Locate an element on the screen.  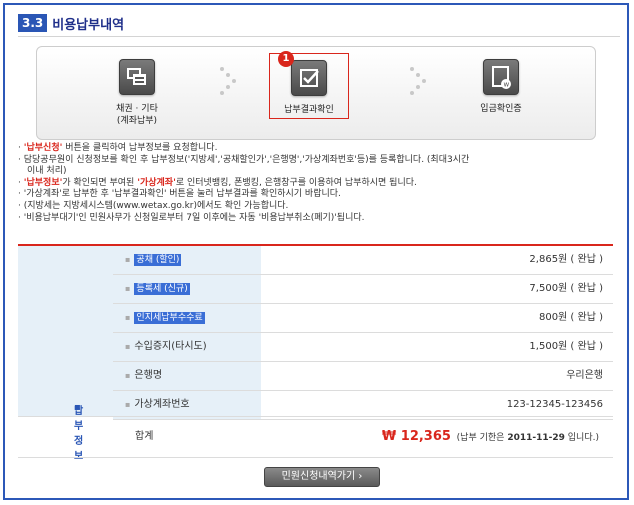
row-value: 2,865원 ( 완납 ) is located at coordinates (566, 259).